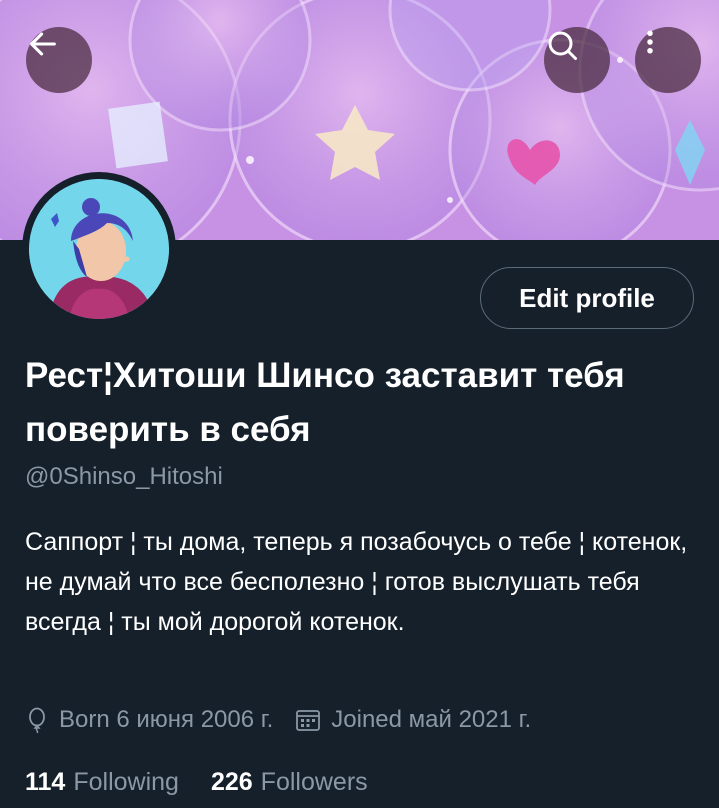  I want to click on followers-label: Followers, so click(314, 781).